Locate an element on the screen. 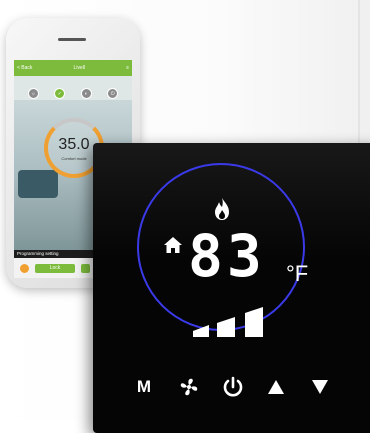  temperature-display: 83 is located at coordinates (227, 256).